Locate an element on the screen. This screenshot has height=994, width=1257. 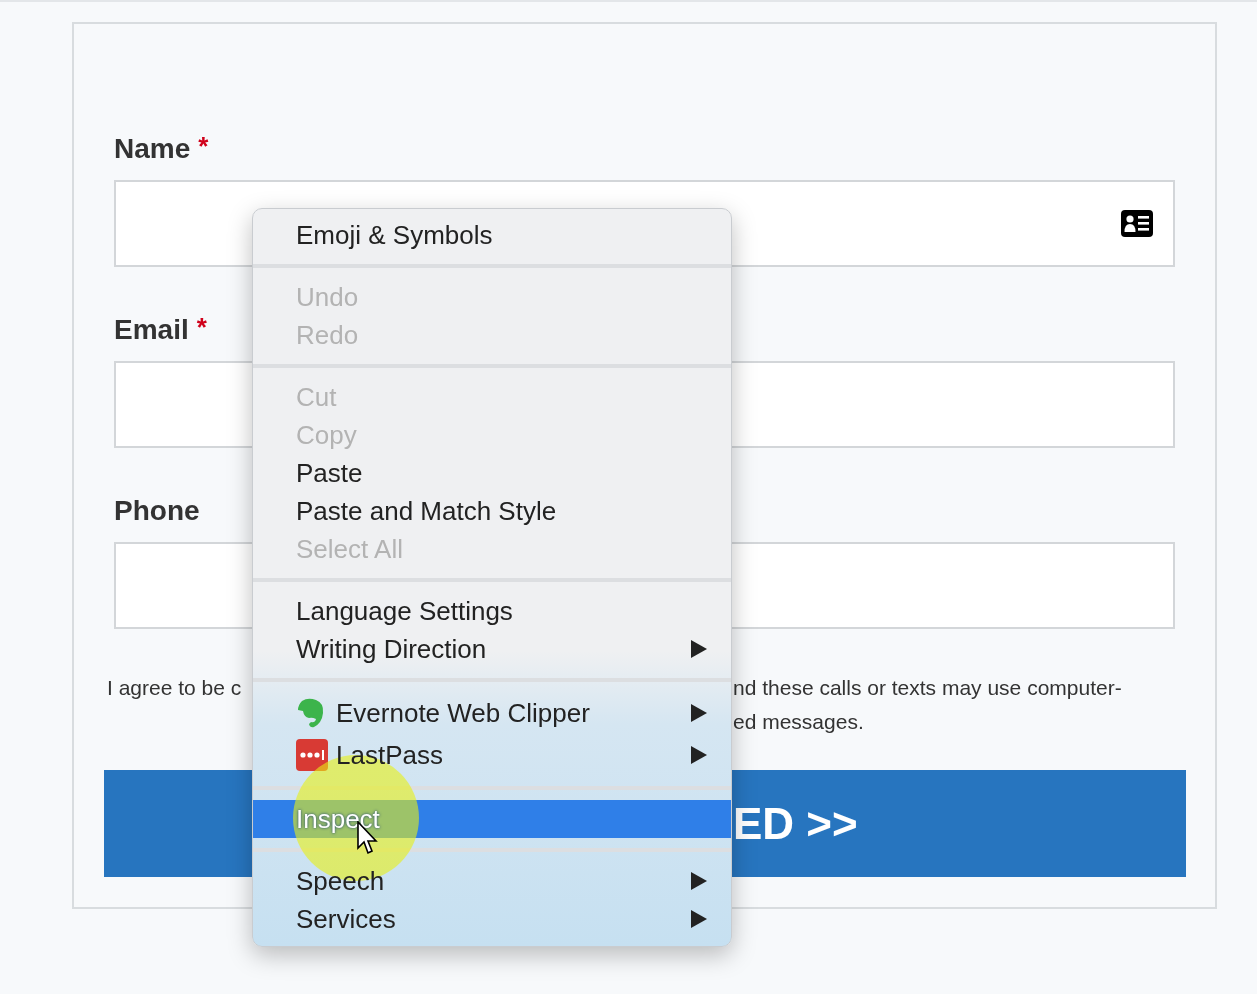
field-label: Name is located at coordinates (152, 149).